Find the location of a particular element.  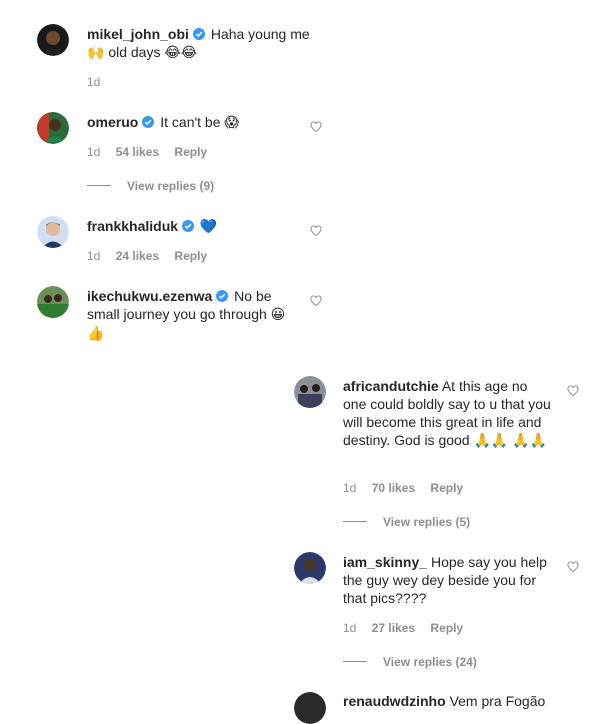

comment-meta: 1d 54 likes Reply is located at coordinates (153, 152).